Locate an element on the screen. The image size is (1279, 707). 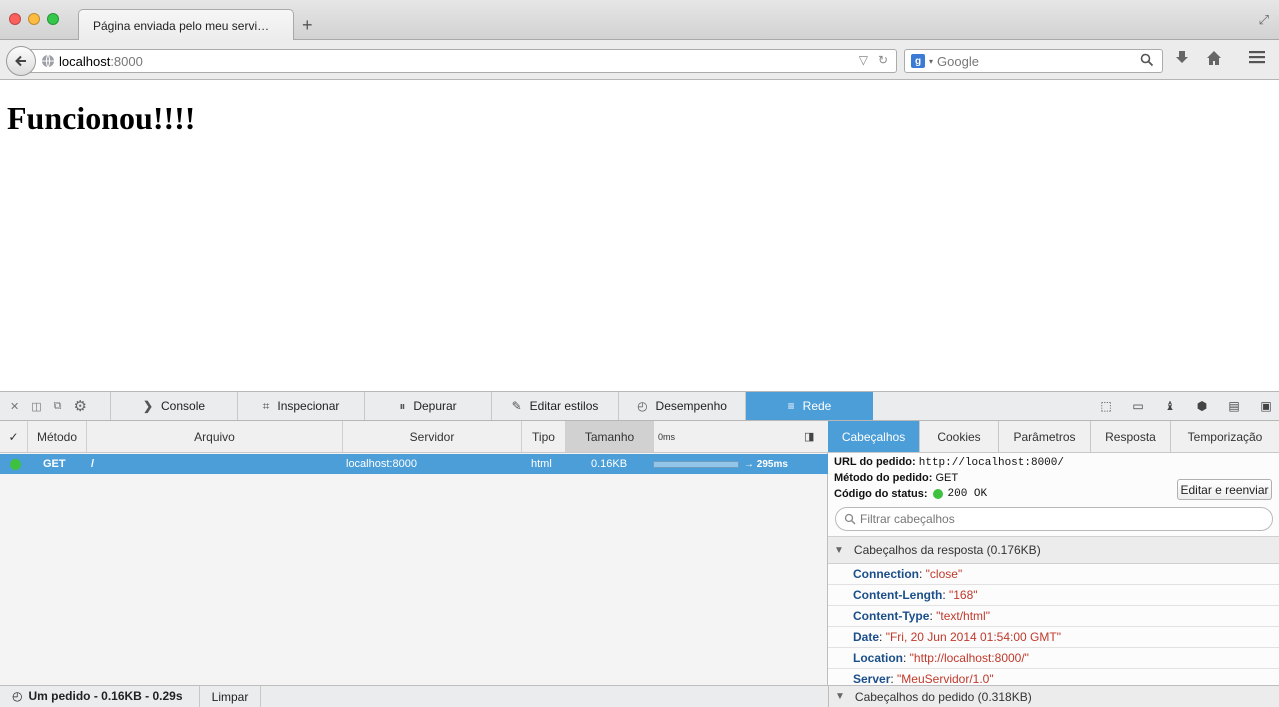
header-value: "MeuServidor/1.0" is located at coordinates (945, 679).